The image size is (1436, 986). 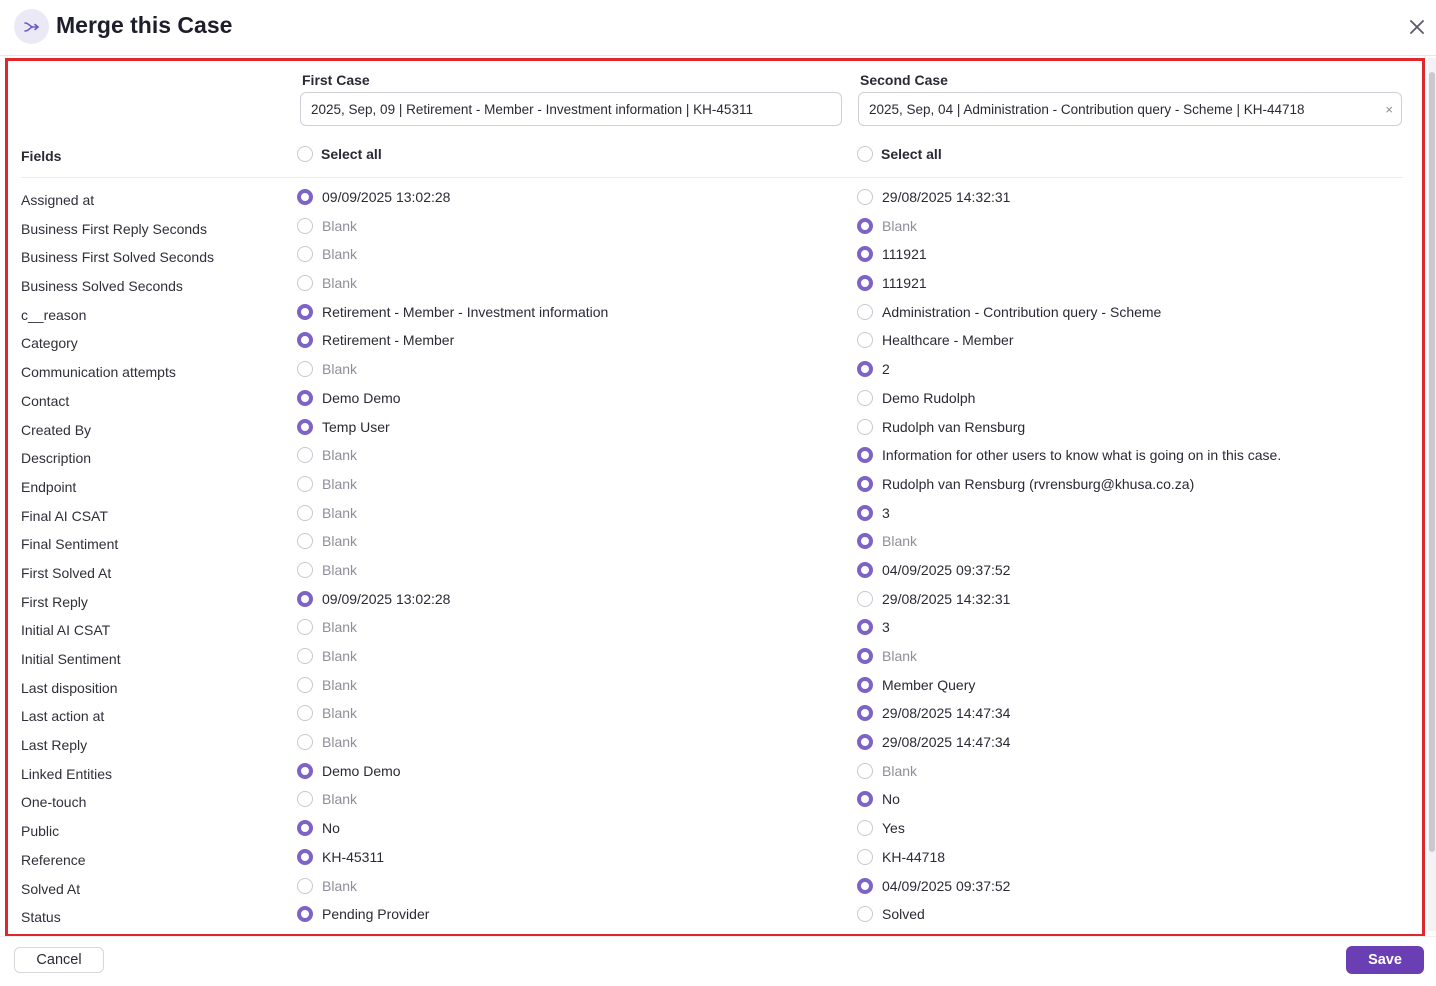 I want to click on save-button: Save, so click(x=1385, y=960).